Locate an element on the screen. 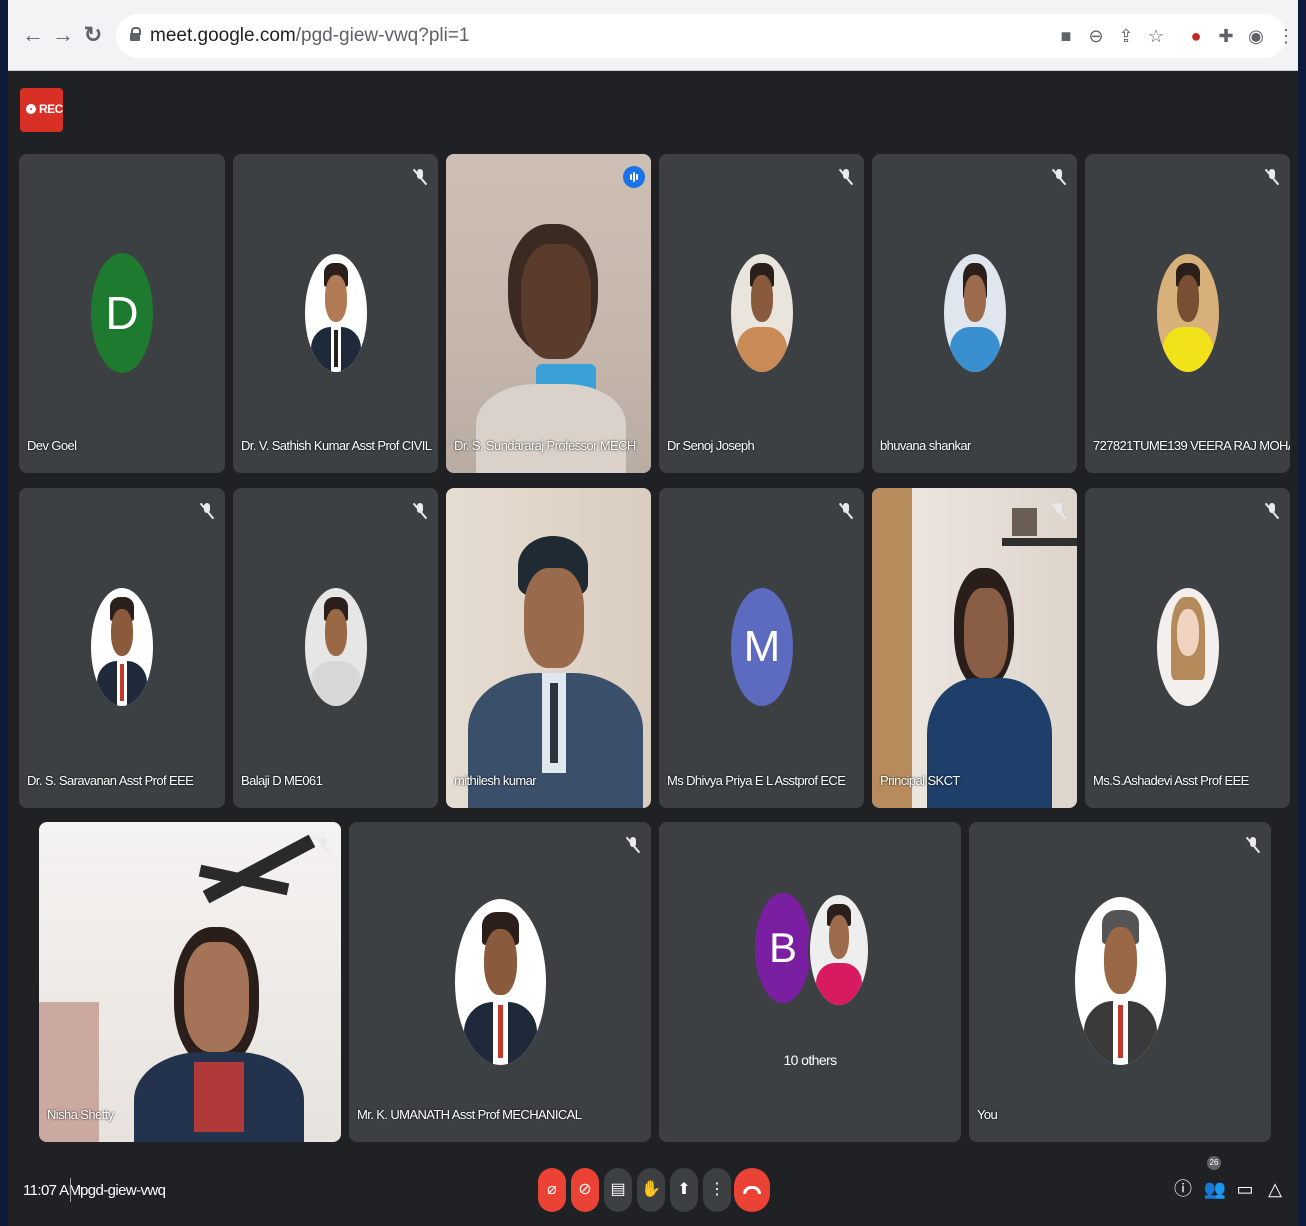  participant-tile: Principal SKCT is located at coordinates (974, 648).